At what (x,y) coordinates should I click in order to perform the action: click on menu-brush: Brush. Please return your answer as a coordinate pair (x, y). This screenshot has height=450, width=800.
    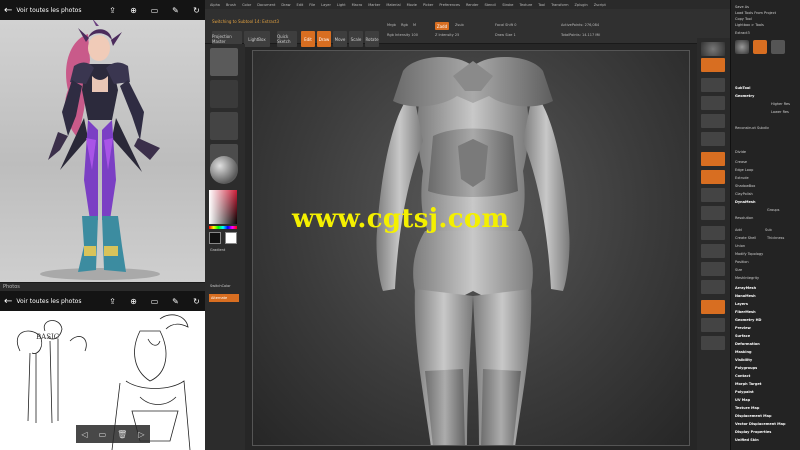
    Looking at the image, I should click on (231, 5).